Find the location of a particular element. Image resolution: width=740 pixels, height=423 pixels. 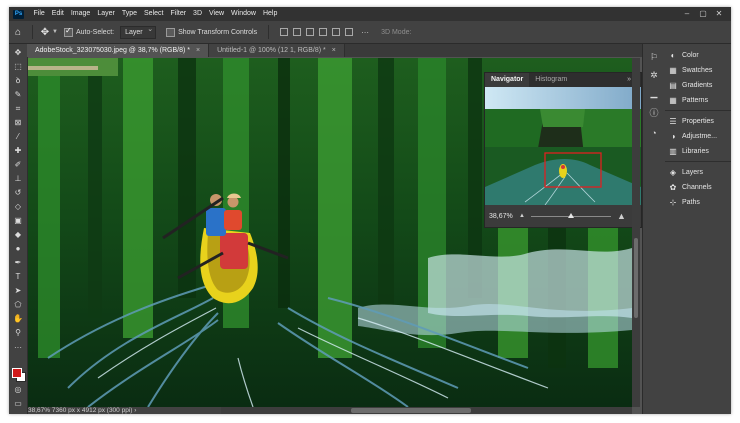

menu-file: File is located at coordinates (39, 14).